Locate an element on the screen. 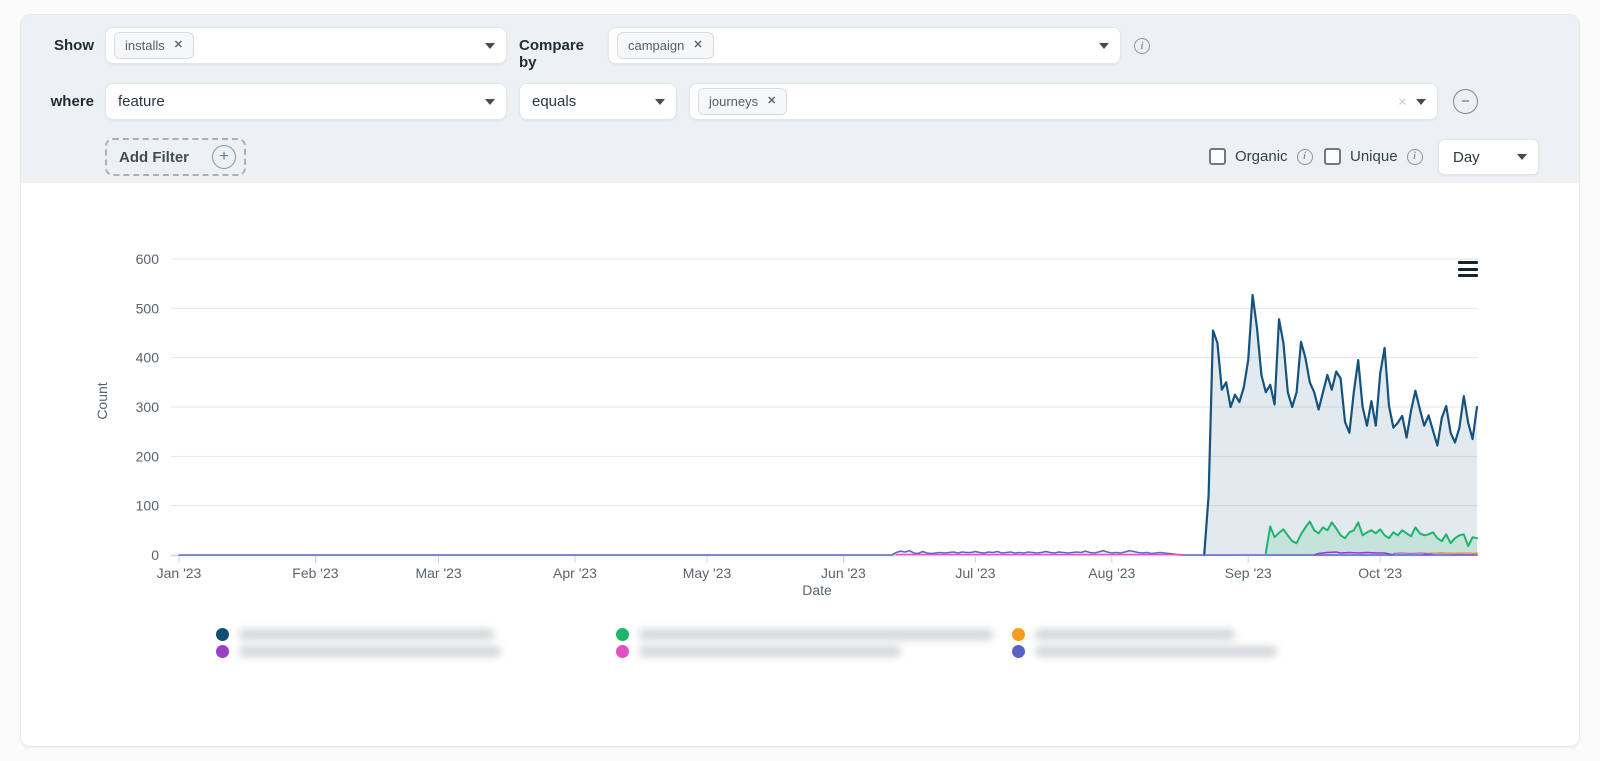 The image size is (1600, 761). where-value-select: journeys ✕ ✕ is located at coordinates (1063, 101).